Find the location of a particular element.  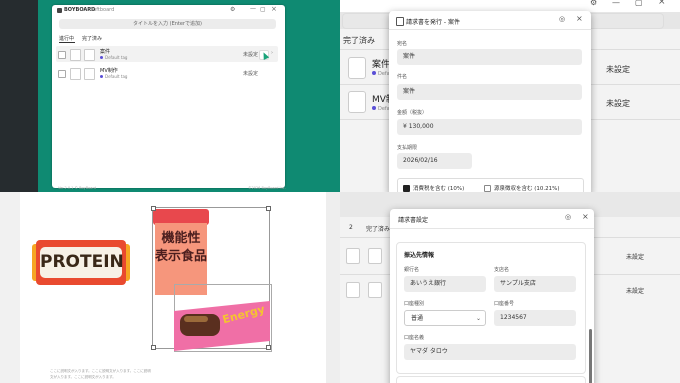

energy-bar-illustration: Energy is located at coordinates (222, 326).